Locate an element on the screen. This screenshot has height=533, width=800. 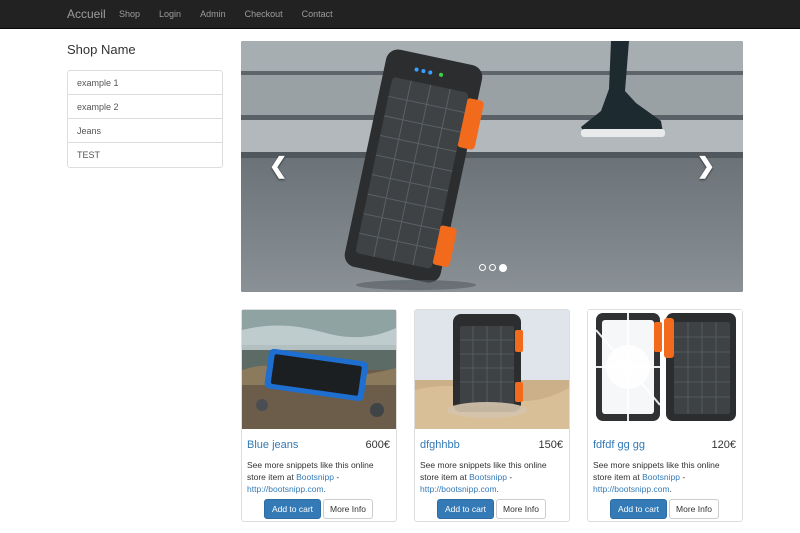
product-price: 120€ is located at coordinates (723, 445).